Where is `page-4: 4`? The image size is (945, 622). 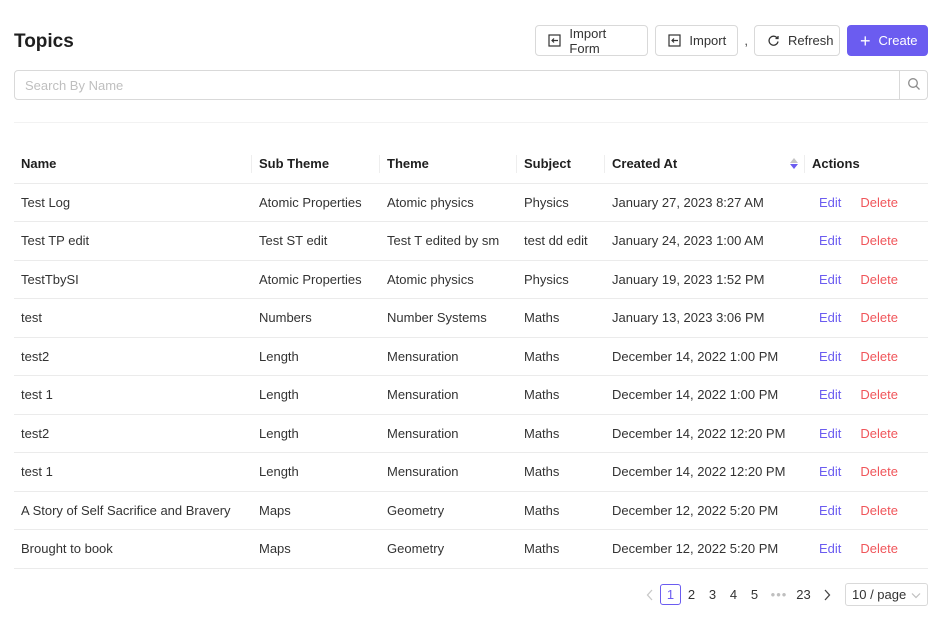 page-4: 4 is located at coordinates (733, 594).